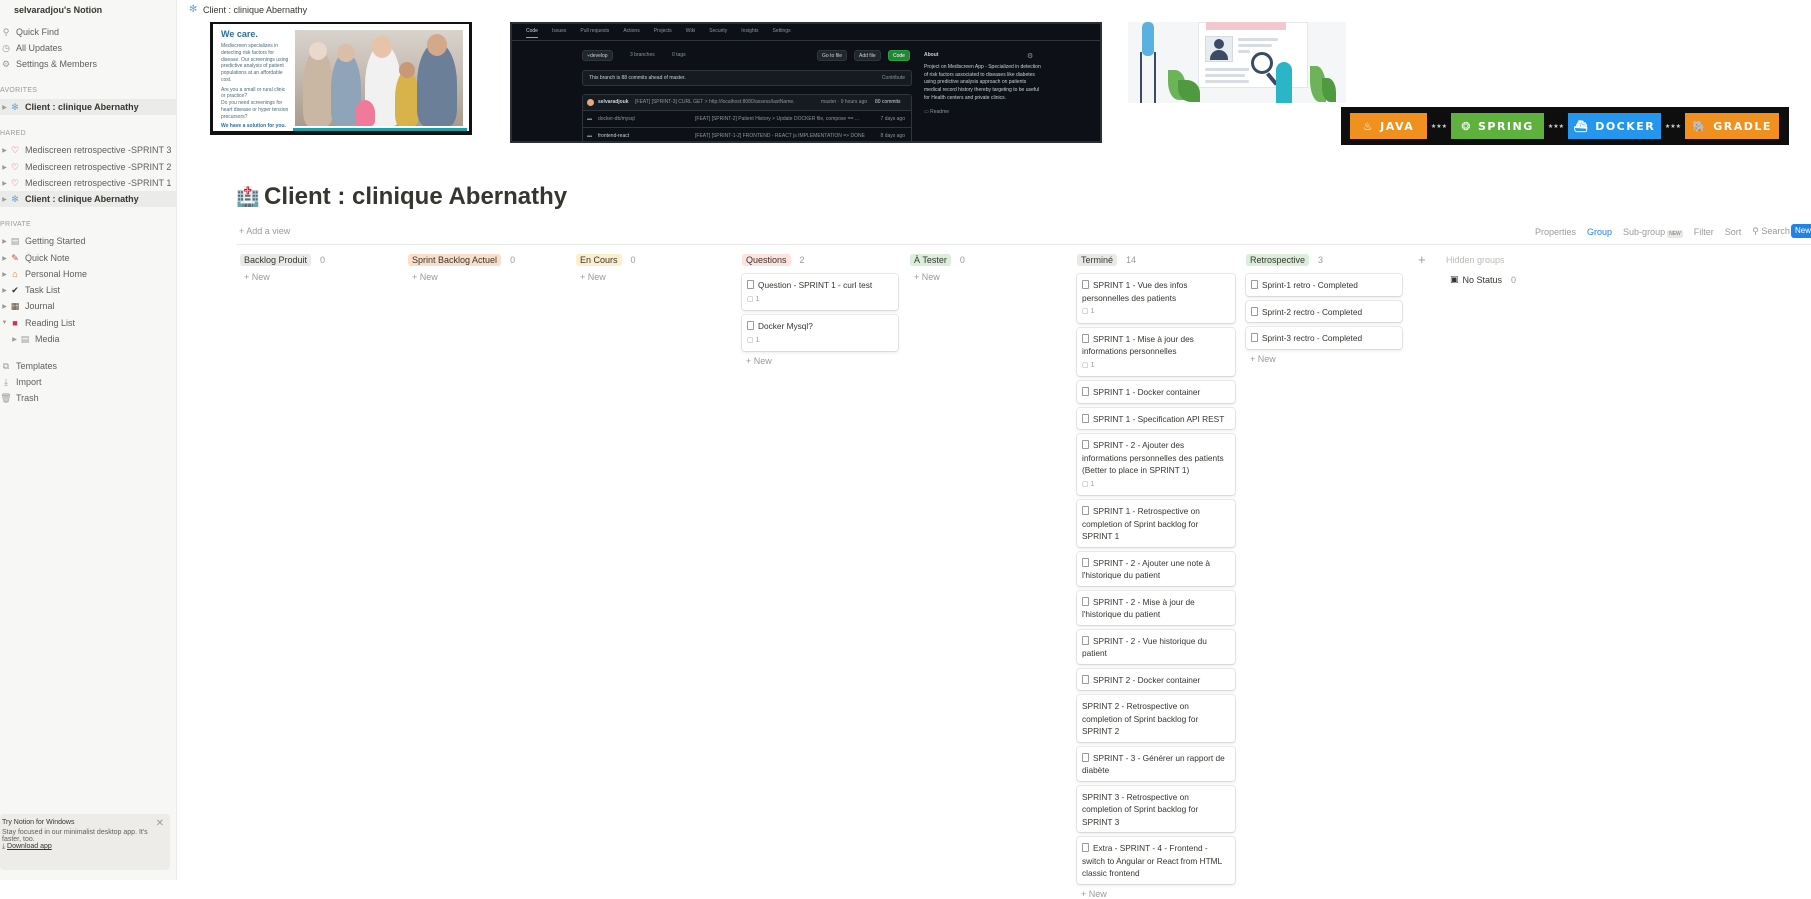 This screenshot has width=1811, height=899. What do you see at coordinates (29, 846) in the screenshot?
I see `download-app-link: Download app` at bounding box center [29, 846].